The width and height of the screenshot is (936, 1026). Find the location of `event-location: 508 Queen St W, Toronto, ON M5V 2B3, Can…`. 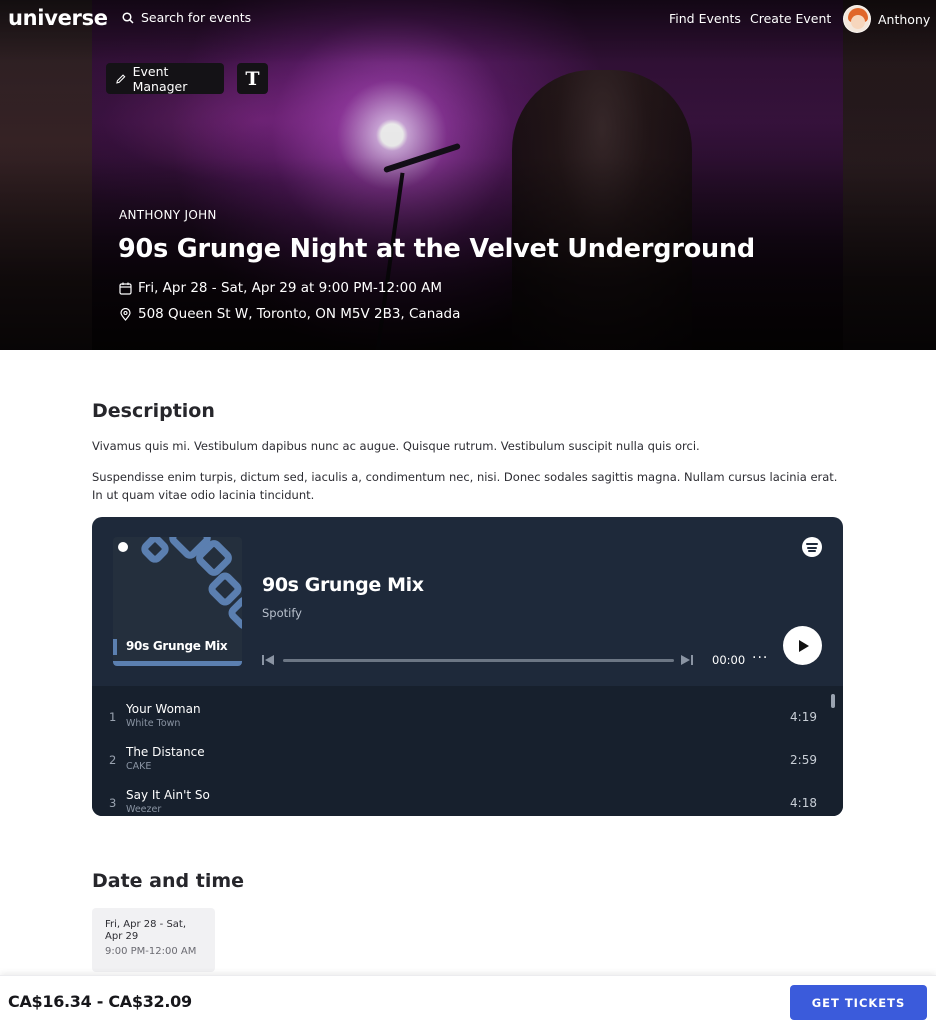

event-location: 508 Queen St W, Toronto, ON M5V 2B3, Can… is located at coordinates (289, 314).